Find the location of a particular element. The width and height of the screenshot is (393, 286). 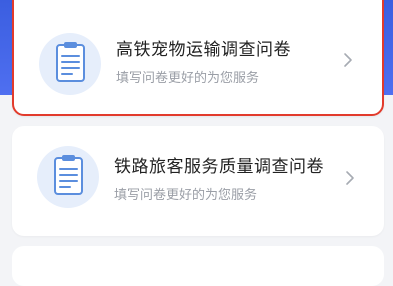

survey-title: 高铁宠物运输调查问卷 is located at coordinates (203, 50).